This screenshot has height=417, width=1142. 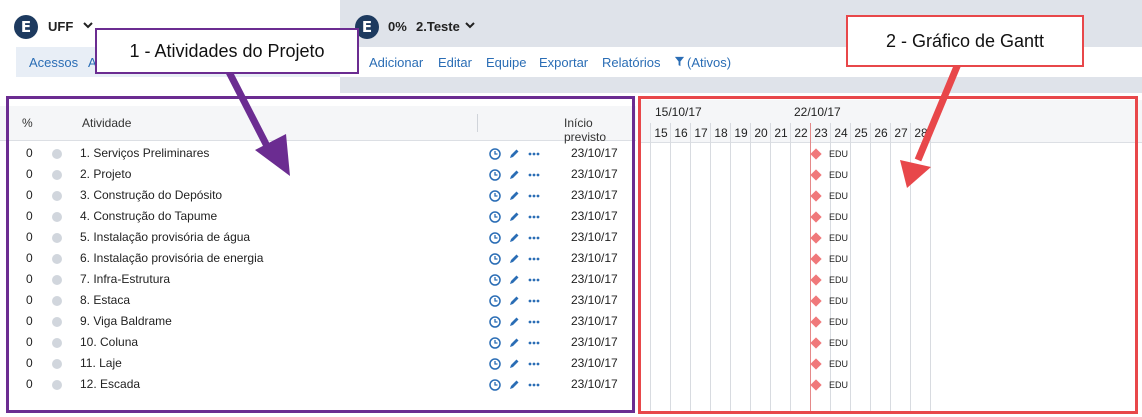 I want to click on arrow-activities-line, so click(x=248, y=109).